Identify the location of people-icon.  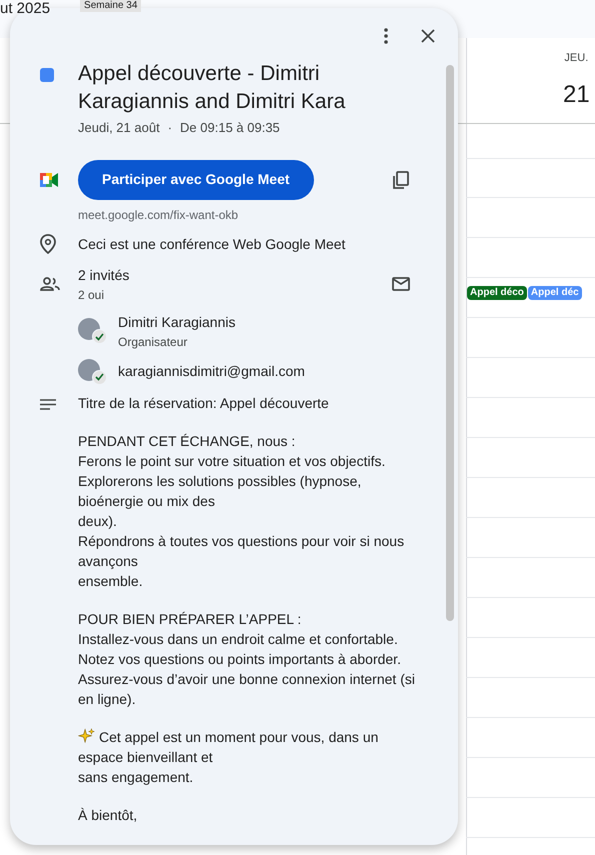
(50, 284).